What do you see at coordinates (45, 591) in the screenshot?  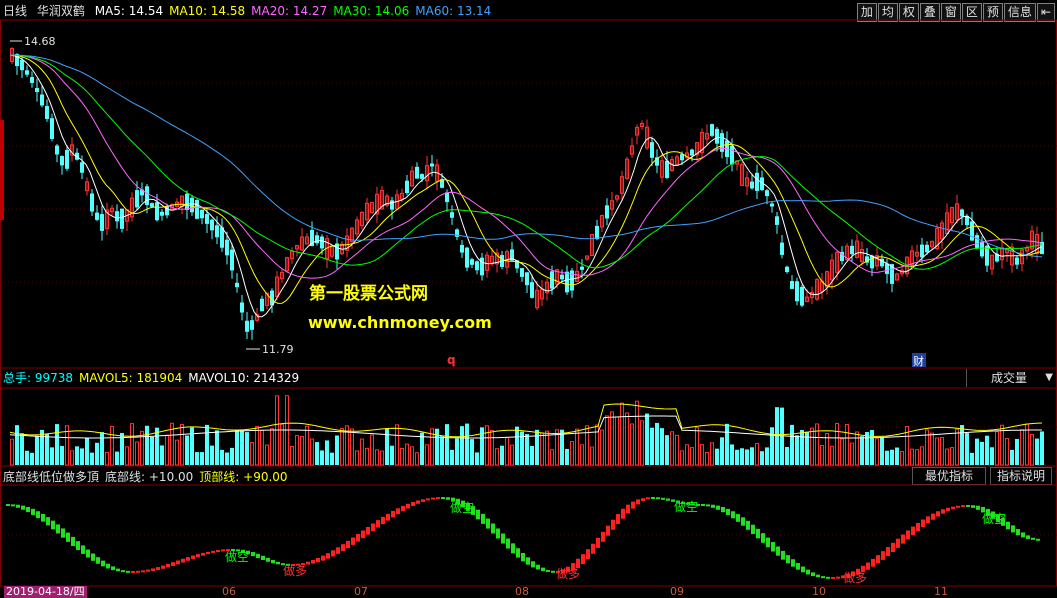 I see `current-date-label: 2019-04-18/四` at bounding box center [45, 591].